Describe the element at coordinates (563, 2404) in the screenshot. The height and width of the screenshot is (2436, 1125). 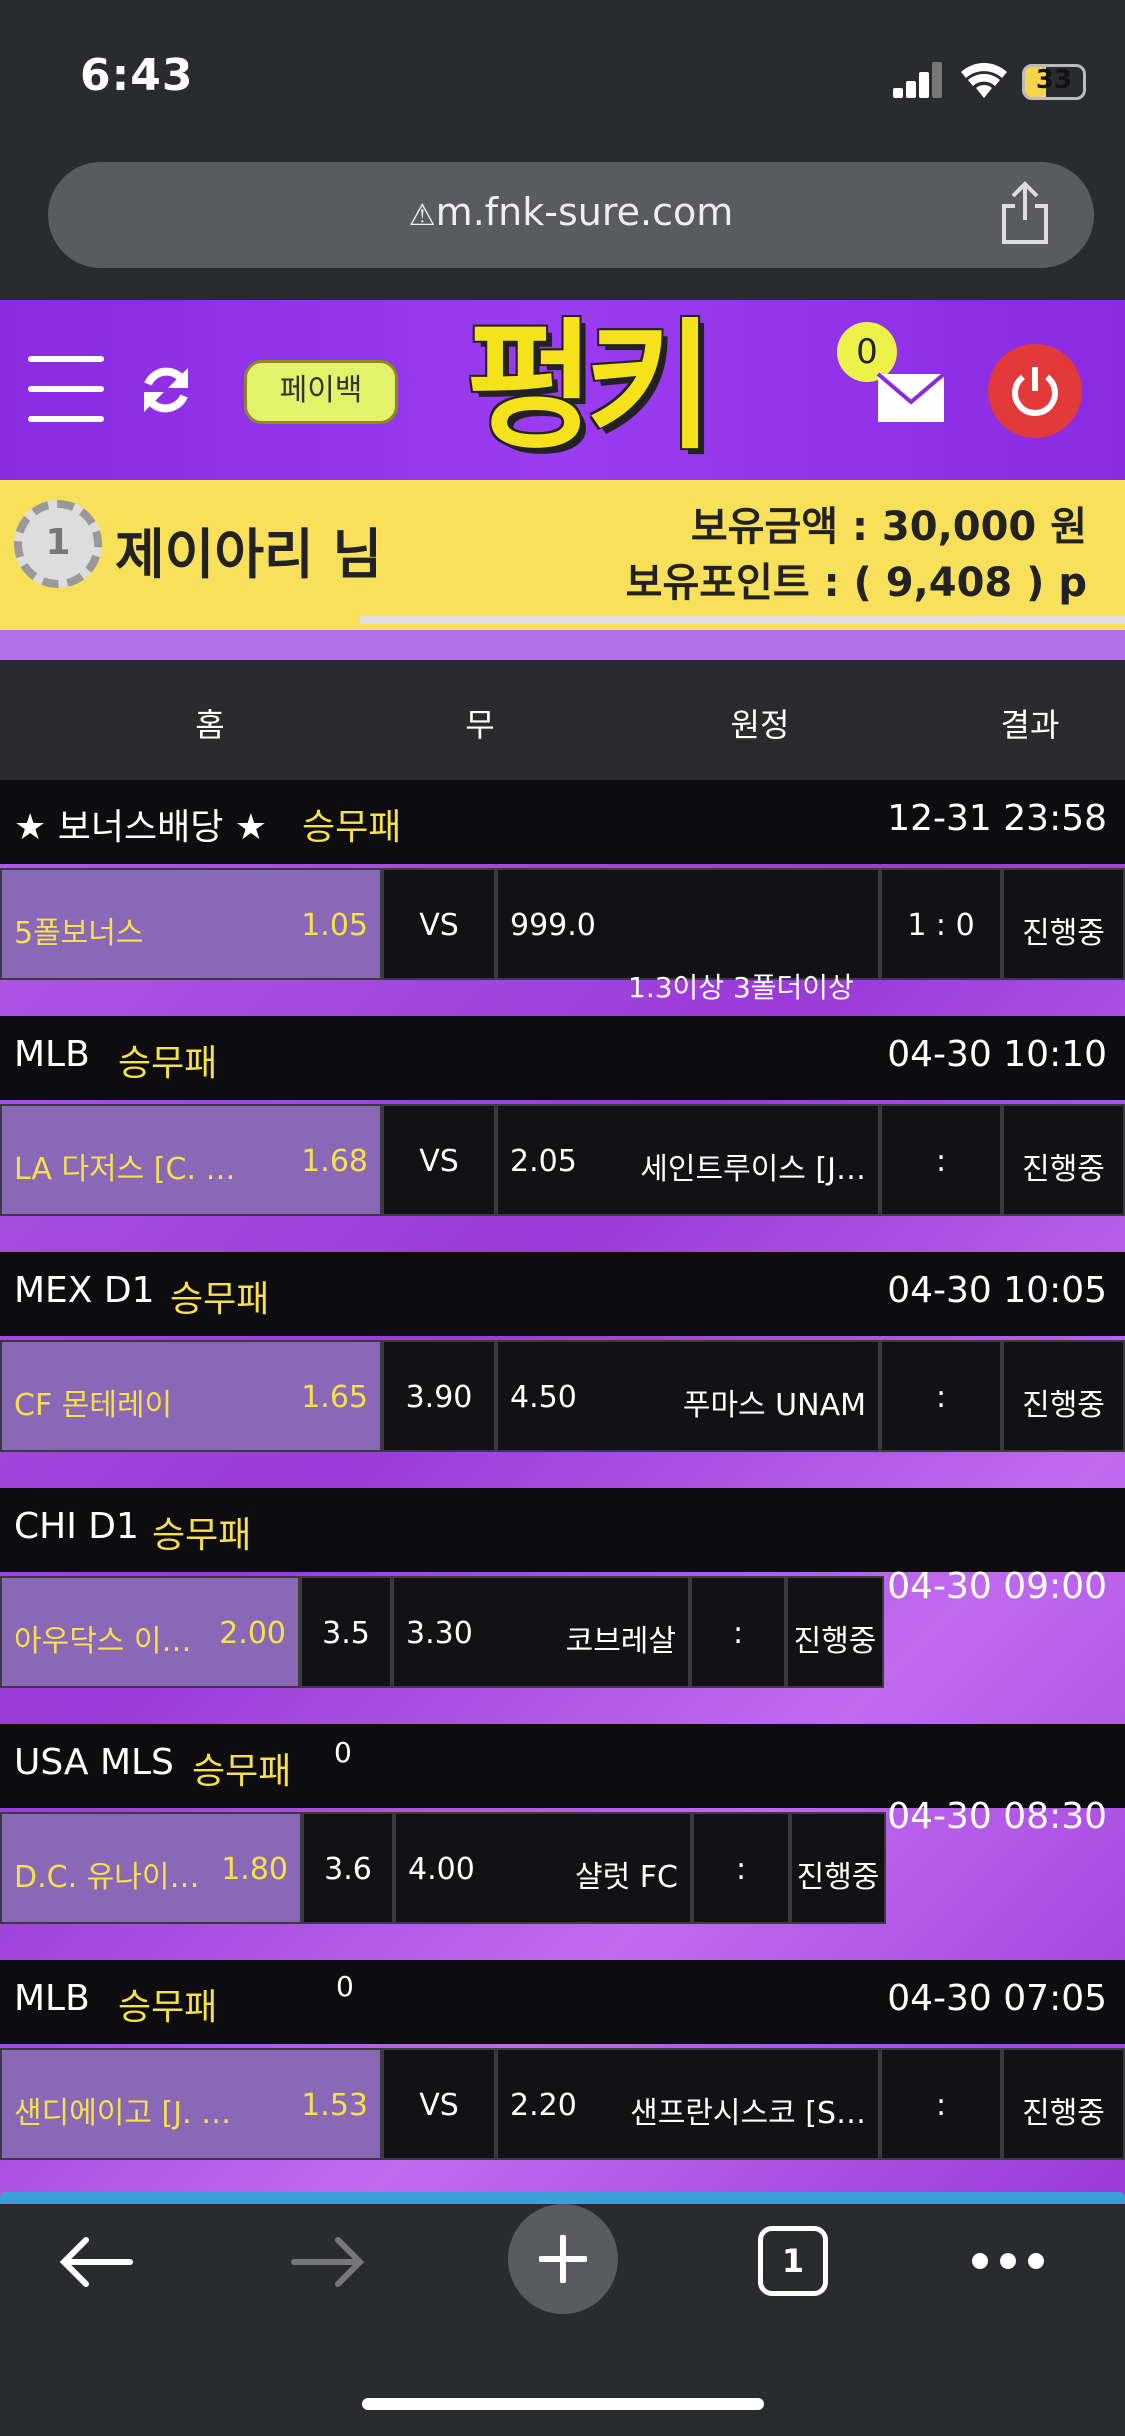
I see `home-indicator` at that location.